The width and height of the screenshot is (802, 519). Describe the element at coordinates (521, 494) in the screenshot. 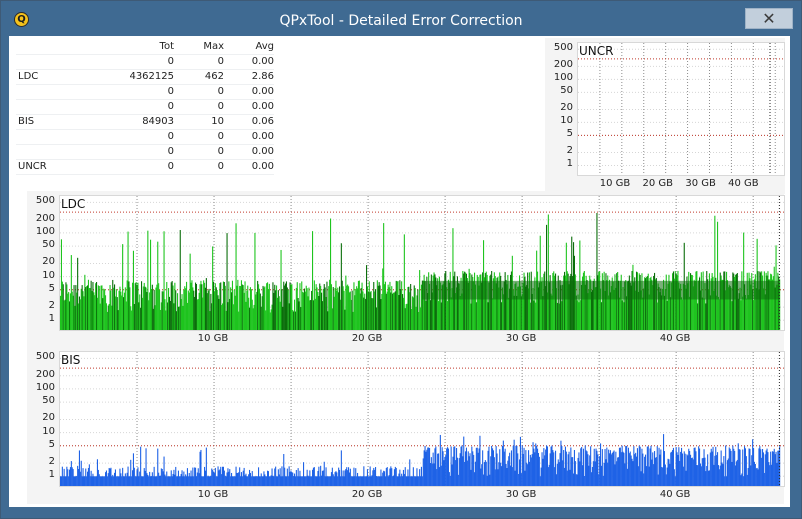

I see `bis-x-tick-label: 30 GB` at that location.